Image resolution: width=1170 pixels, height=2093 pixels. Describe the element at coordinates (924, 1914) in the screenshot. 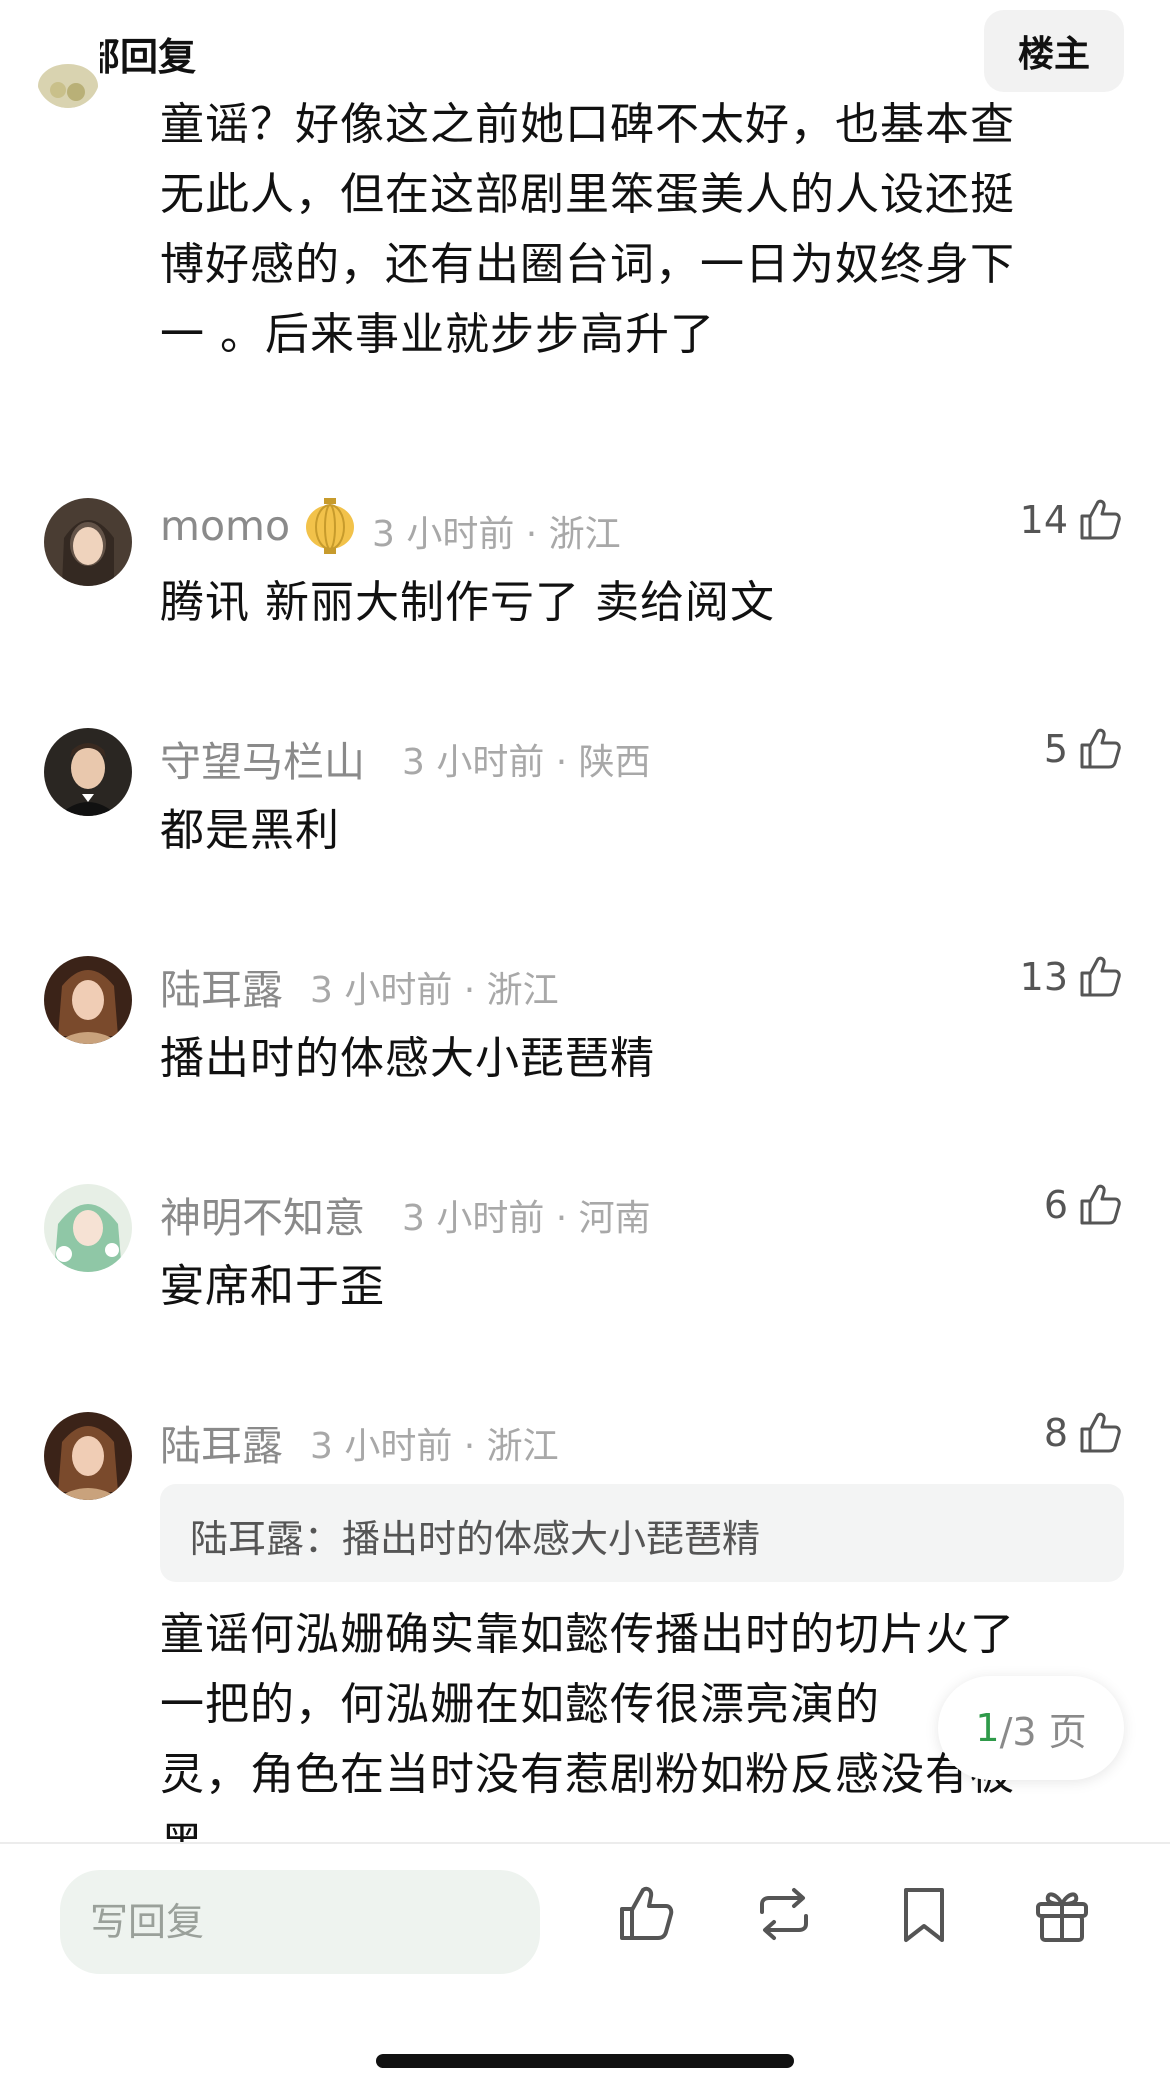

I see `bookmark-icon` at that location.